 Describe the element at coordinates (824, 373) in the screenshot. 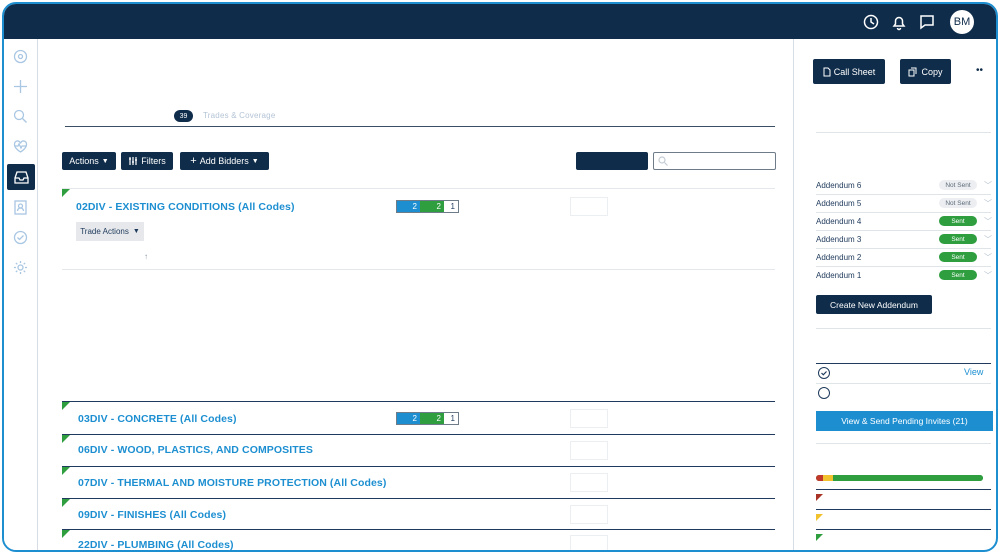

I see `check-circle-icon` at that location.